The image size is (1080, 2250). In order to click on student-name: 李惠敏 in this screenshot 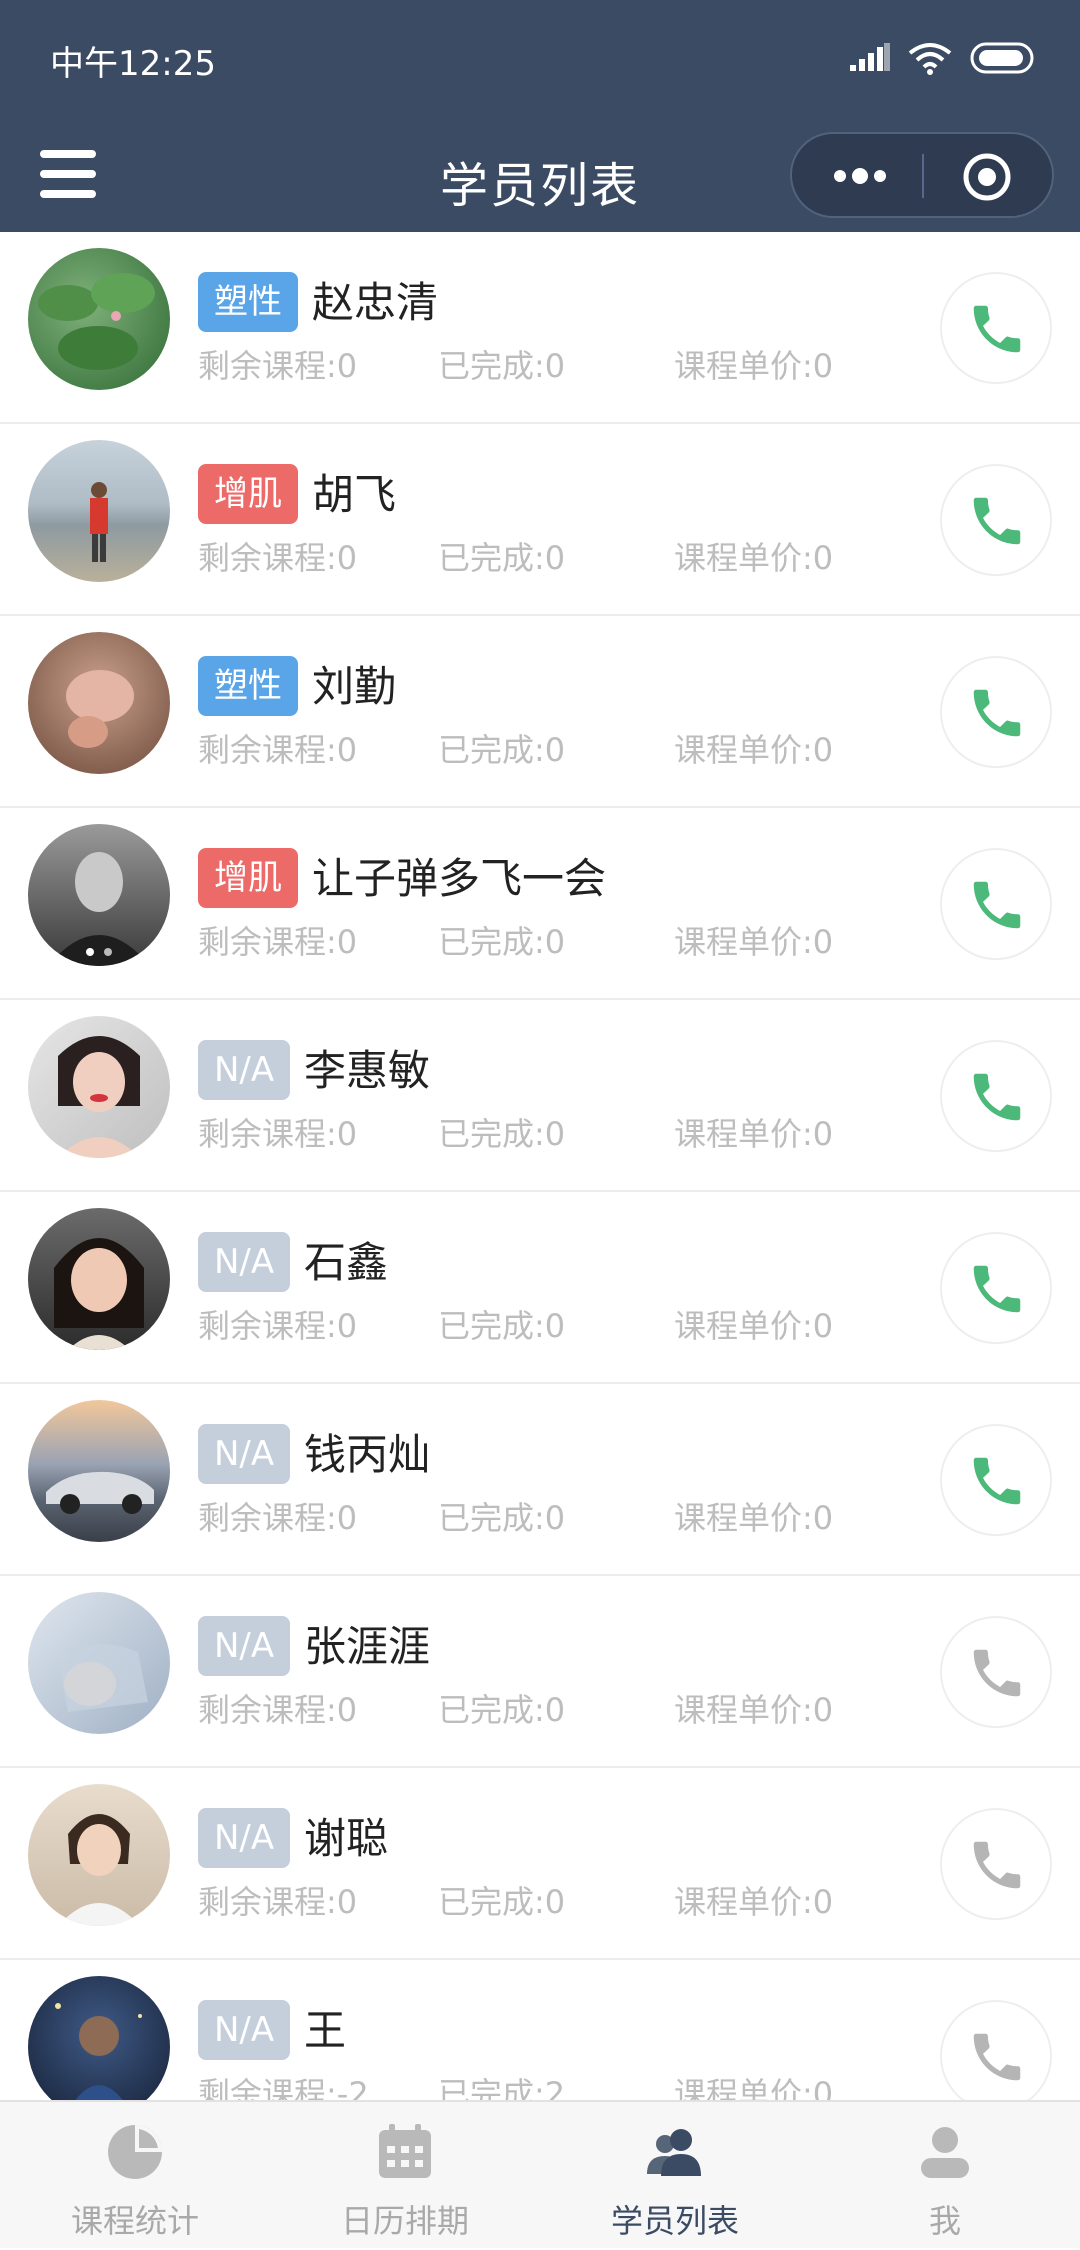, I will do `click(367, 1070)`.